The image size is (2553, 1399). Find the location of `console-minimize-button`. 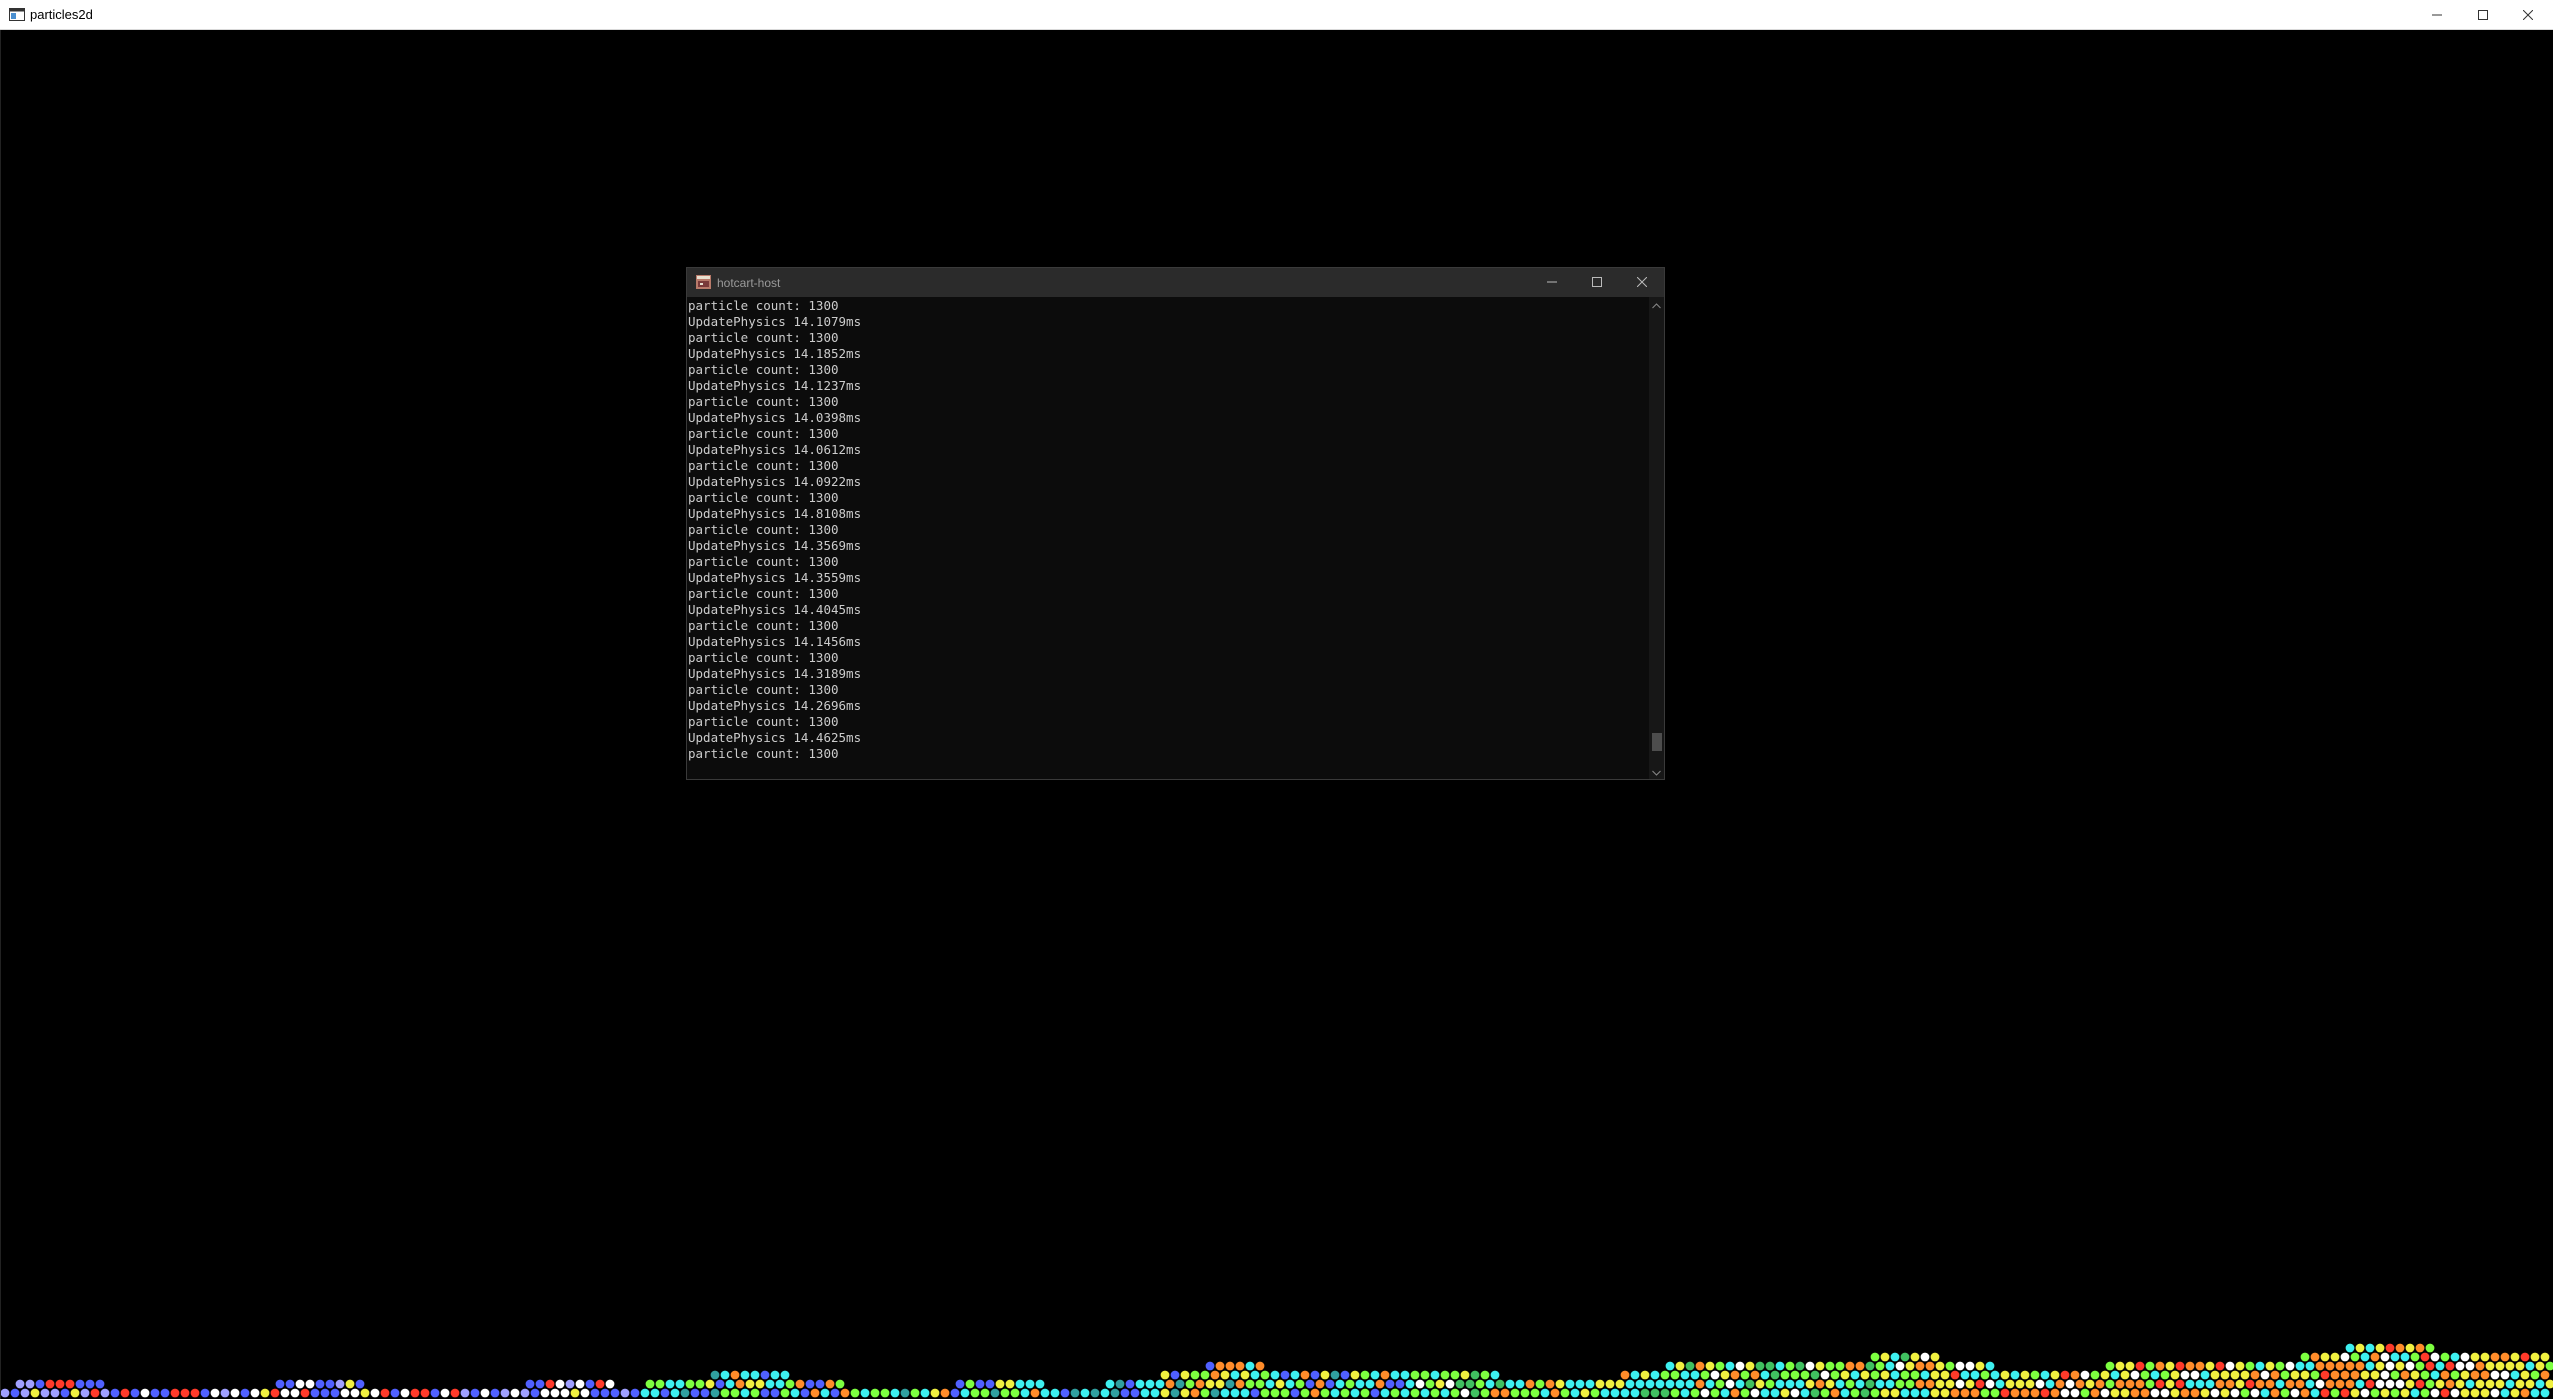

console-minimize-button is located at coordinates (1552, 282).